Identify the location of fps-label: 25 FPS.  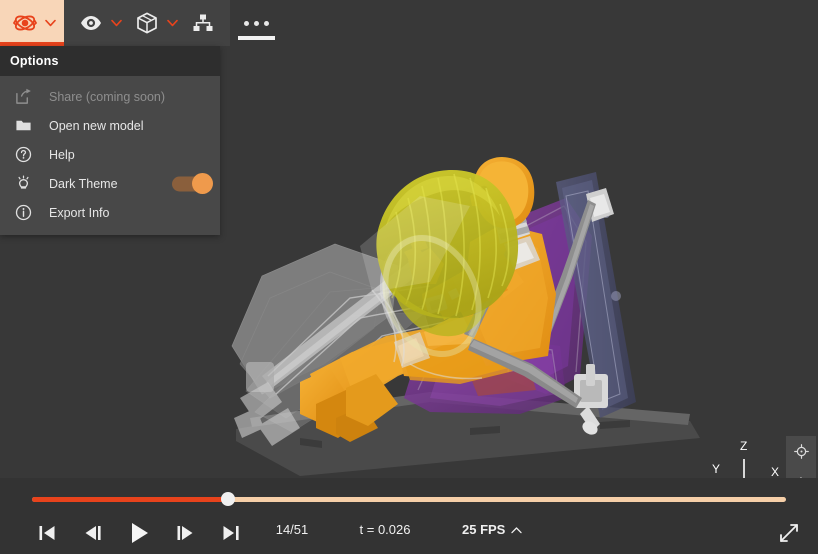
(484, 529).